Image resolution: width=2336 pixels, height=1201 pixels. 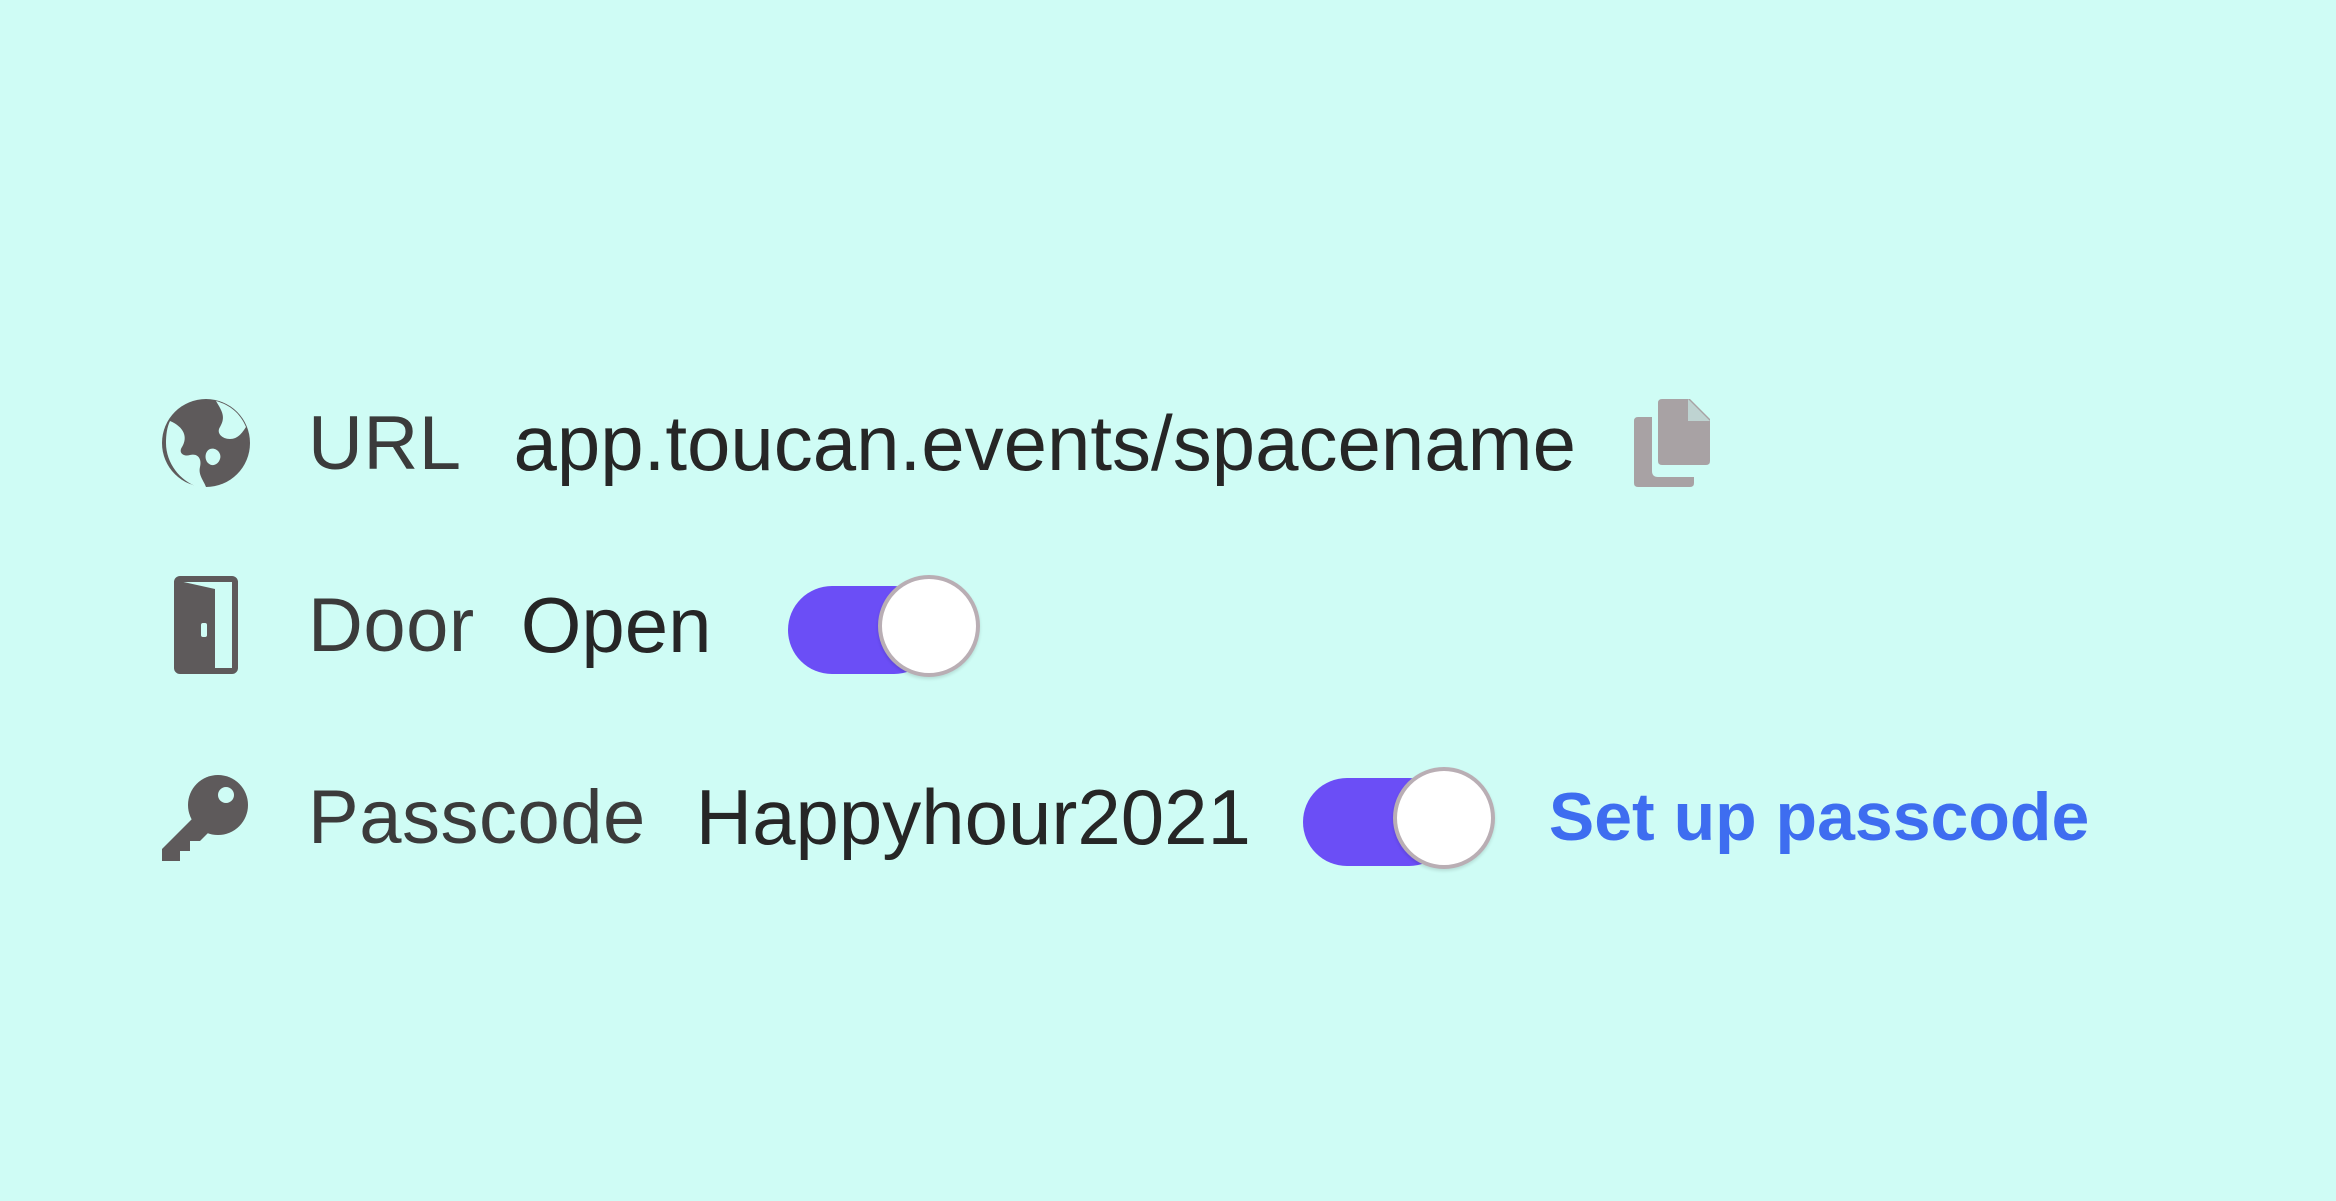 I want to click on passcode-toggle-knob, so click(x=1443, y=818).